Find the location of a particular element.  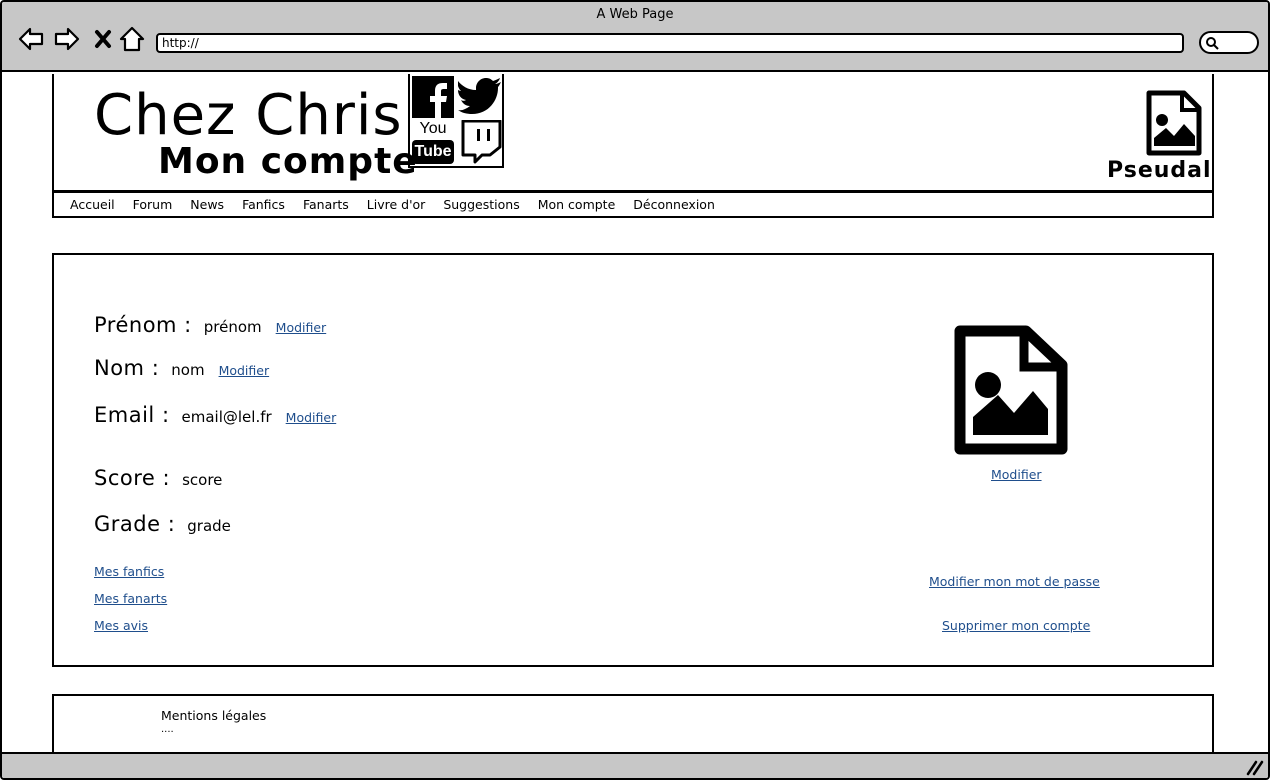

firstname-value: prénom is located at coordinates (232, 327).